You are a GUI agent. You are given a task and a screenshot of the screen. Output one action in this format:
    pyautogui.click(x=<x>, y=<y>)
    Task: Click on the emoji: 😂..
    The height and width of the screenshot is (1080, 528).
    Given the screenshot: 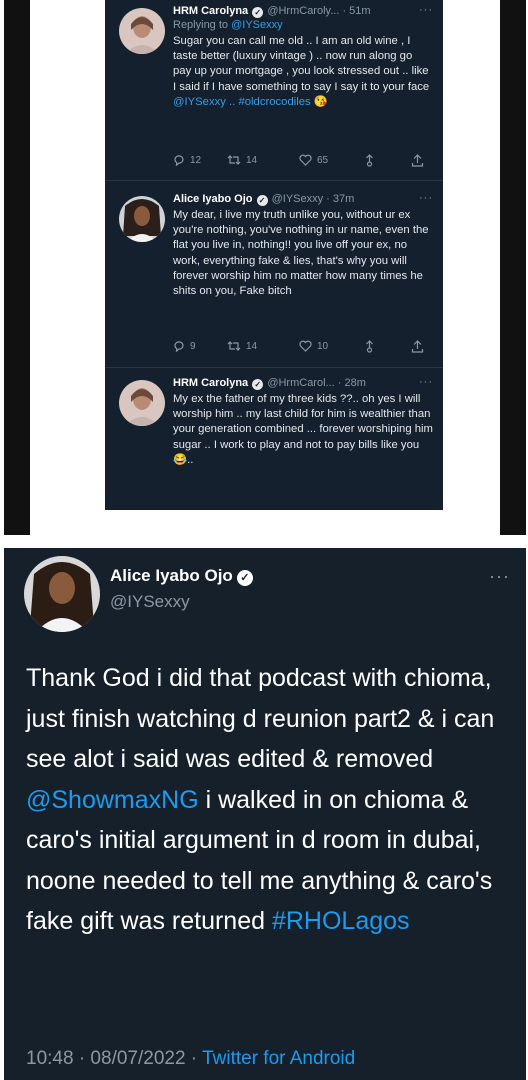 What is the action you would take?
    pyautogui.click(x=183, y=459)
    